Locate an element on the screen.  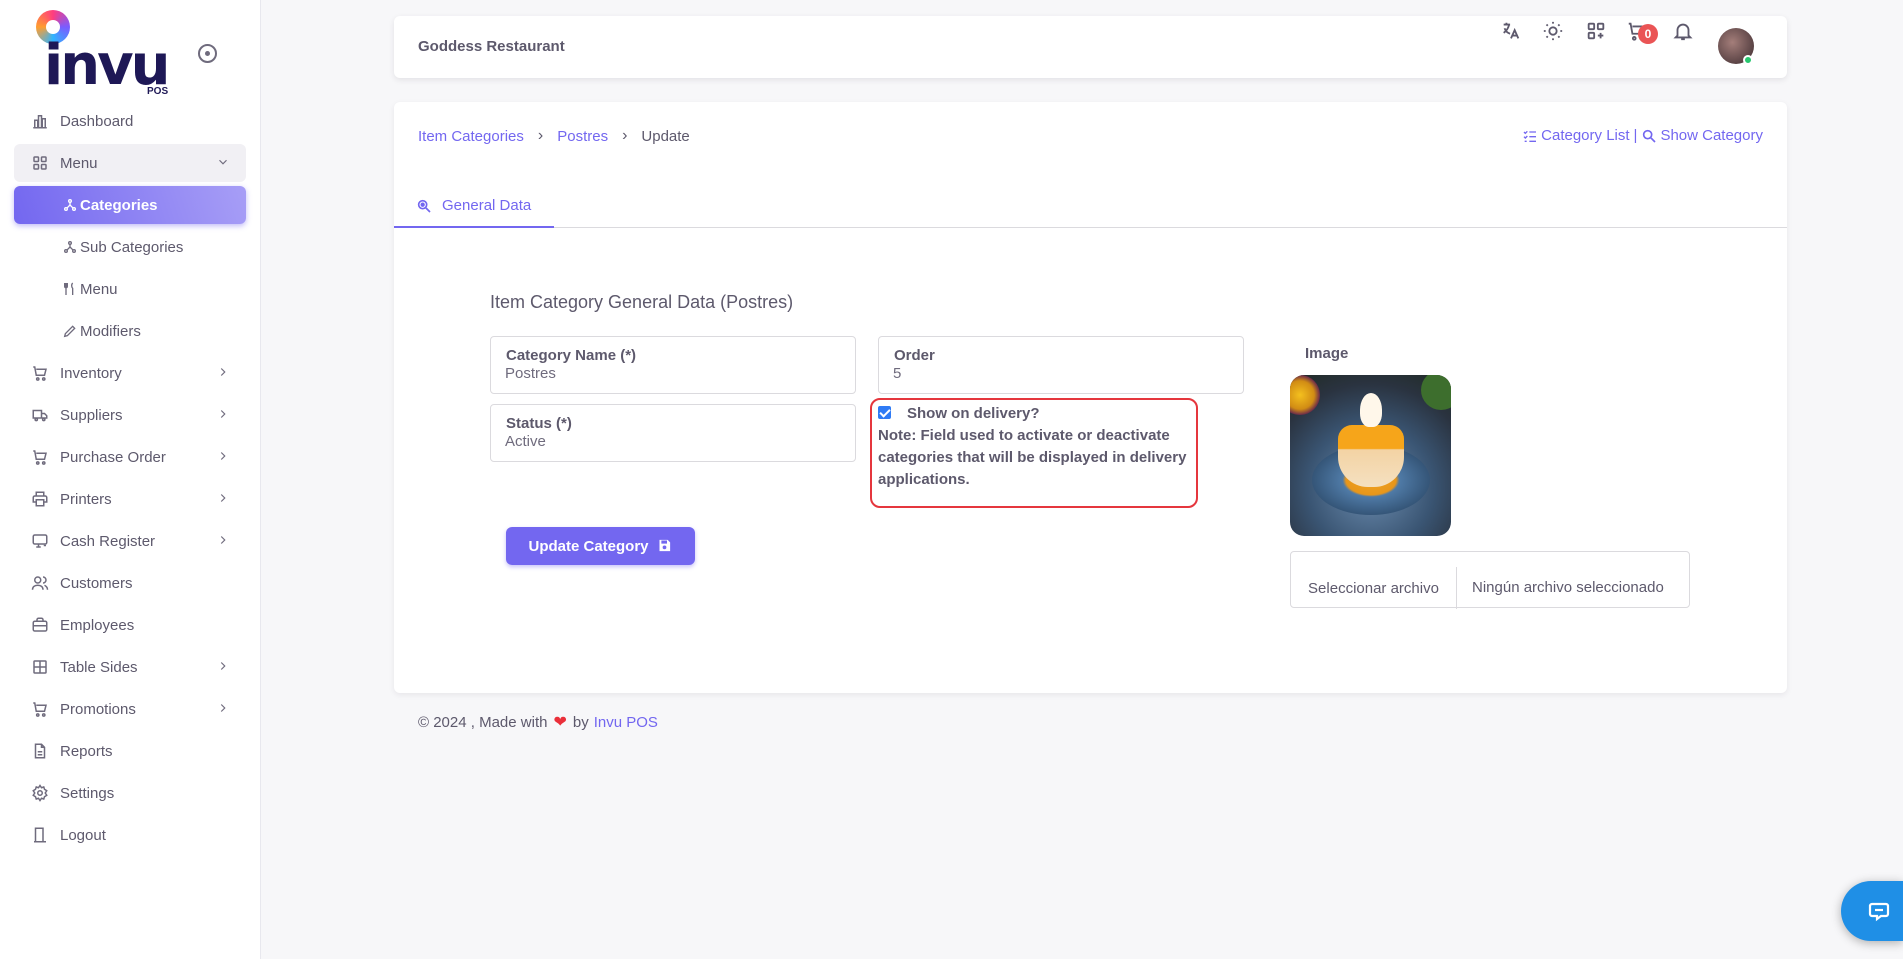
online-status-dot is located at coordinates (1748, 60).